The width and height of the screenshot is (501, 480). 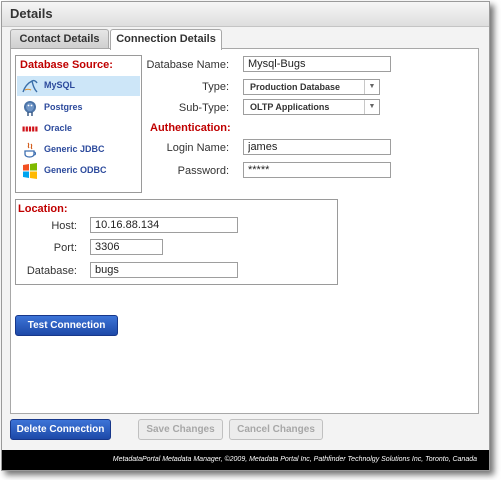 I want to click on db-source-label: Generic JDBC, so click(x=74, y=149).